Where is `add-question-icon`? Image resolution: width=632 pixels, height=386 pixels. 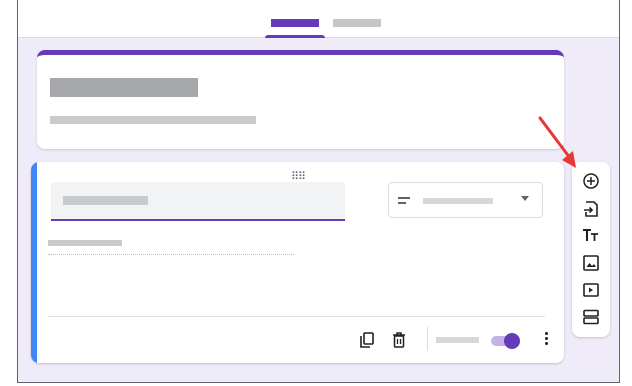
add-question-icon is located at coordinates (591, 181).